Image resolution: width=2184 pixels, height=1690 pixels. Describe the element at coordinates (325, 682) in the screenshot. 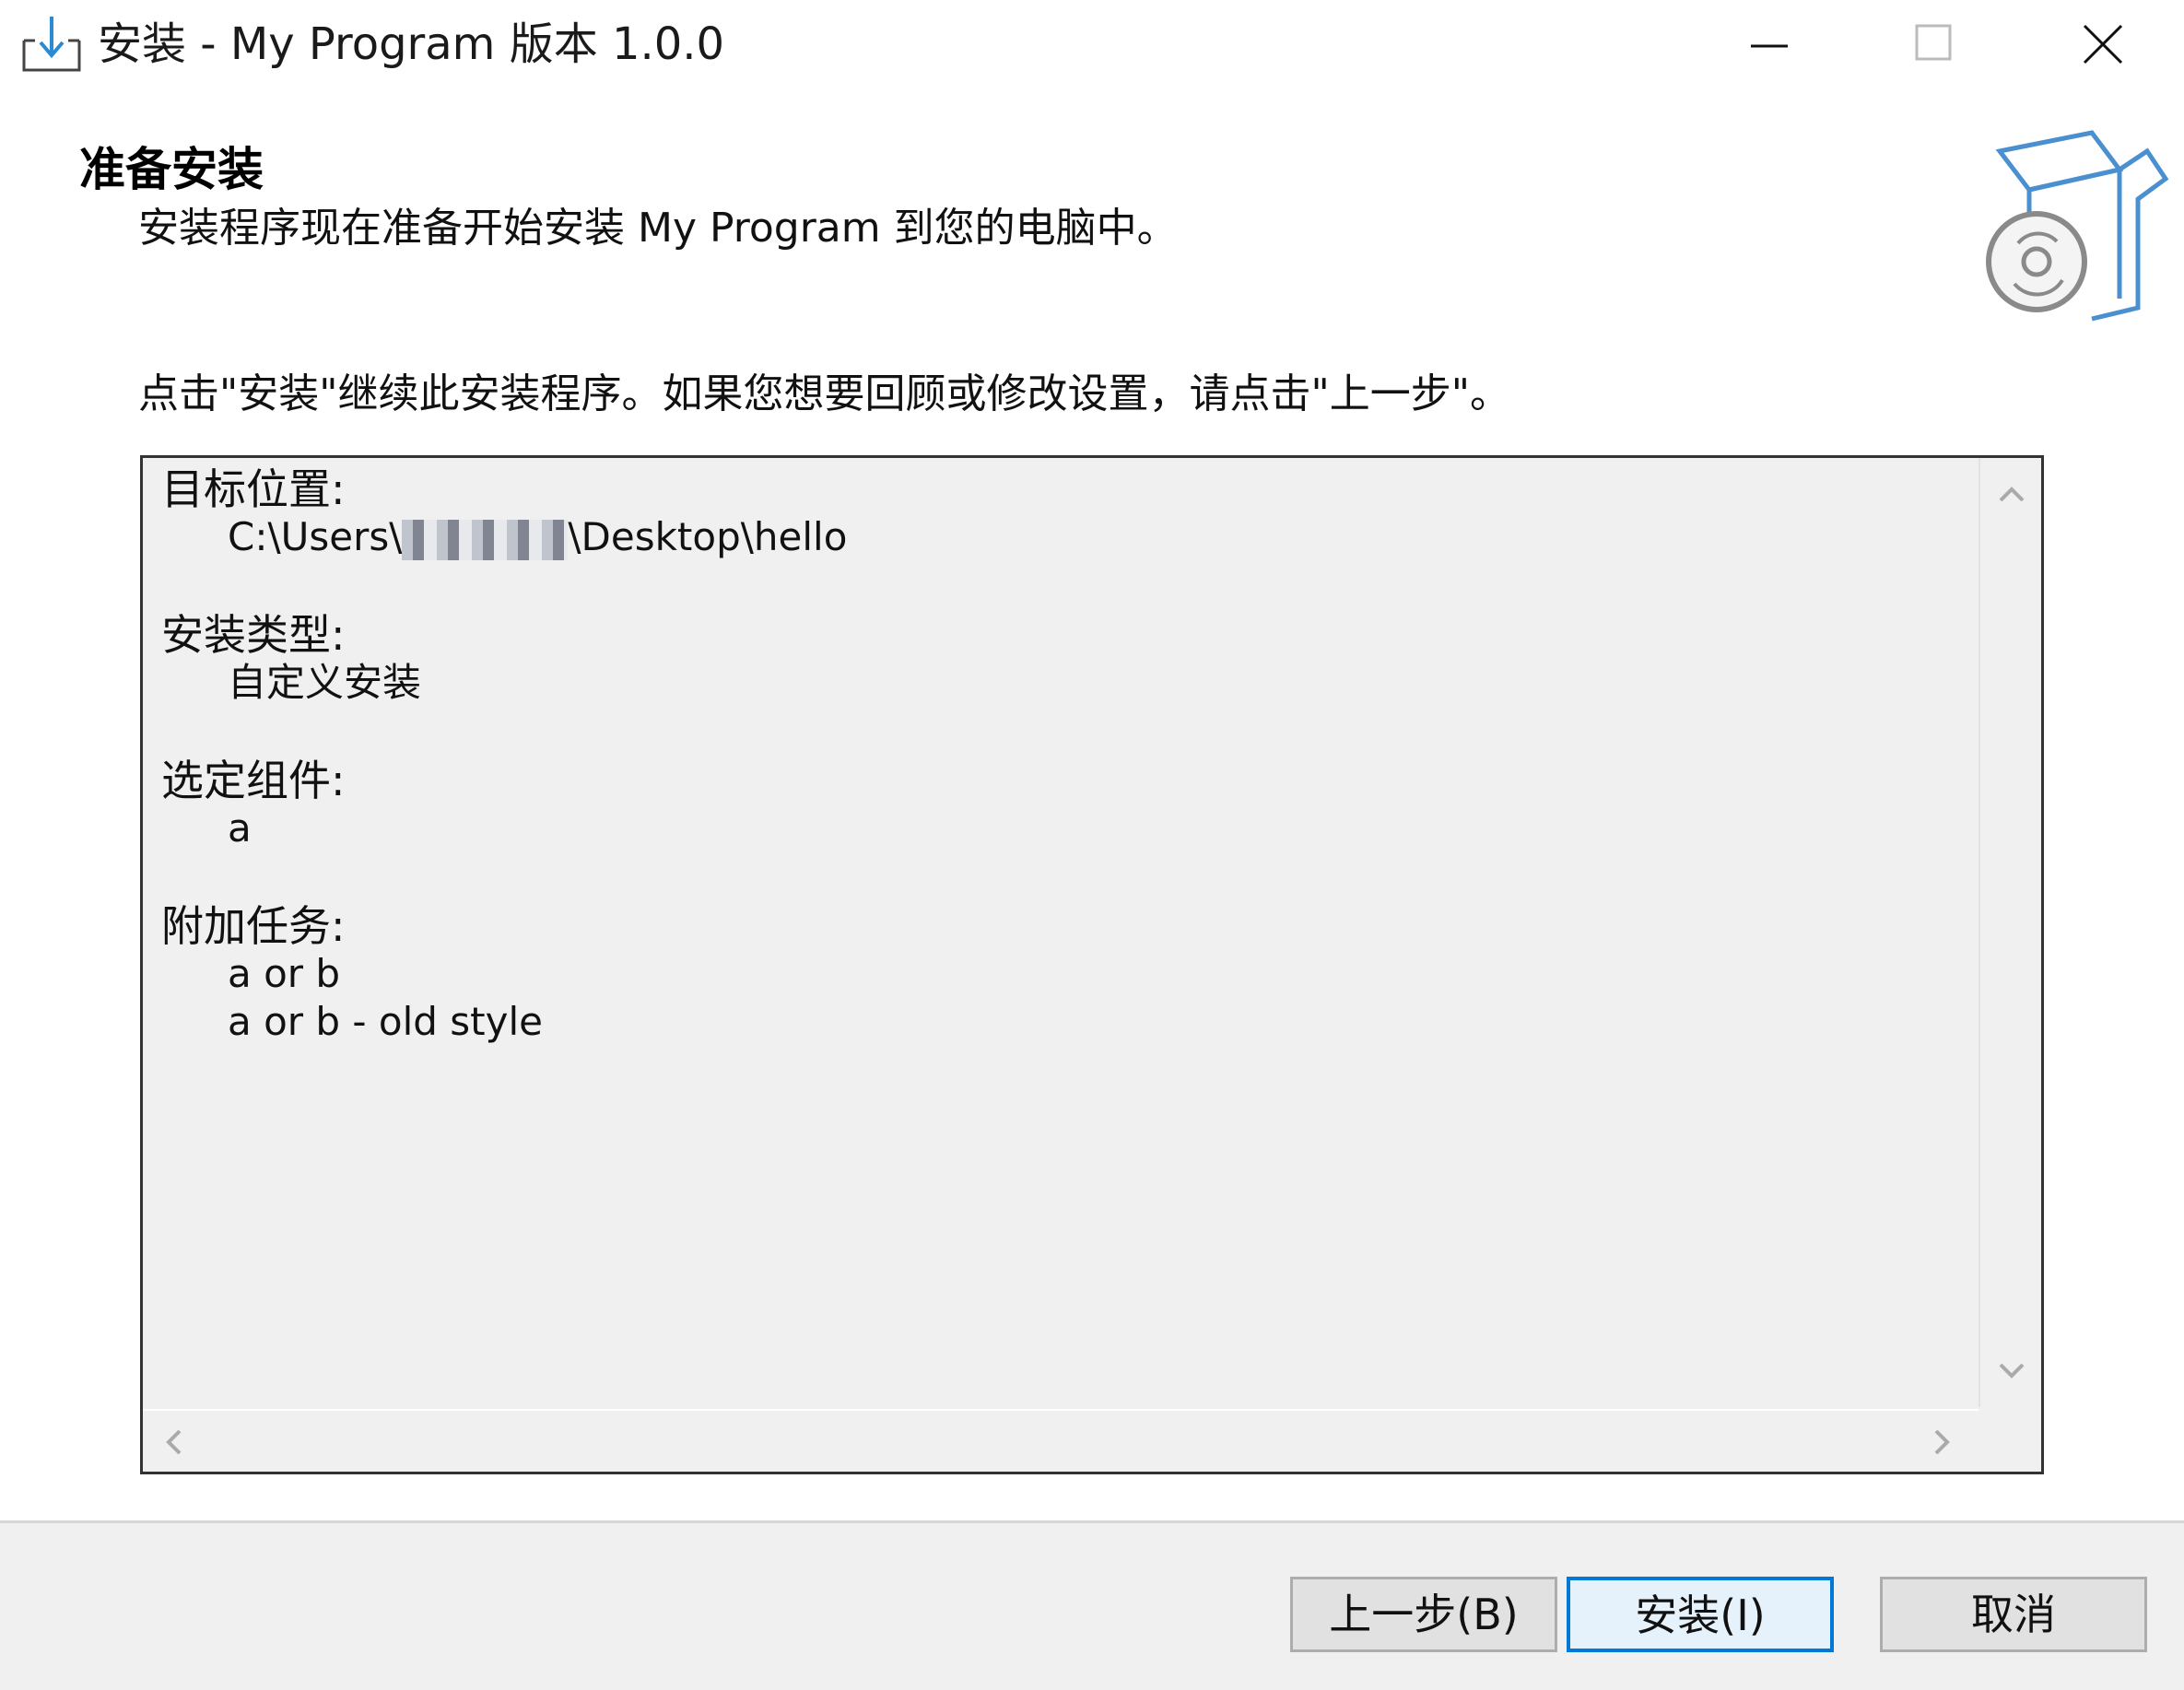

I see `memo-item: 自定义安装` at that location.